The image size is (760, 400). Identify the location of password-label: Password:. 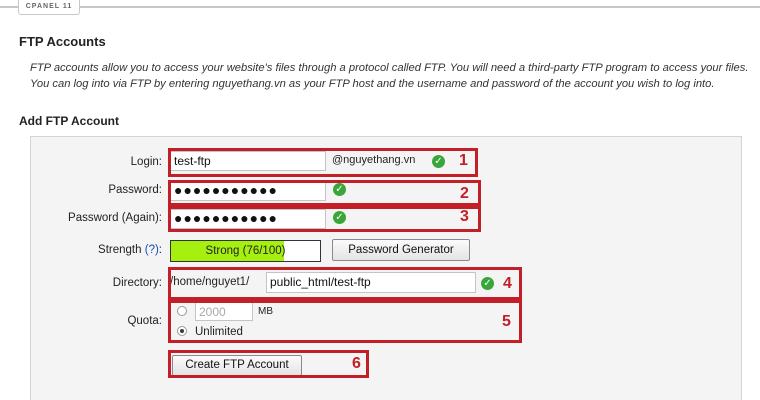
(135, 190).